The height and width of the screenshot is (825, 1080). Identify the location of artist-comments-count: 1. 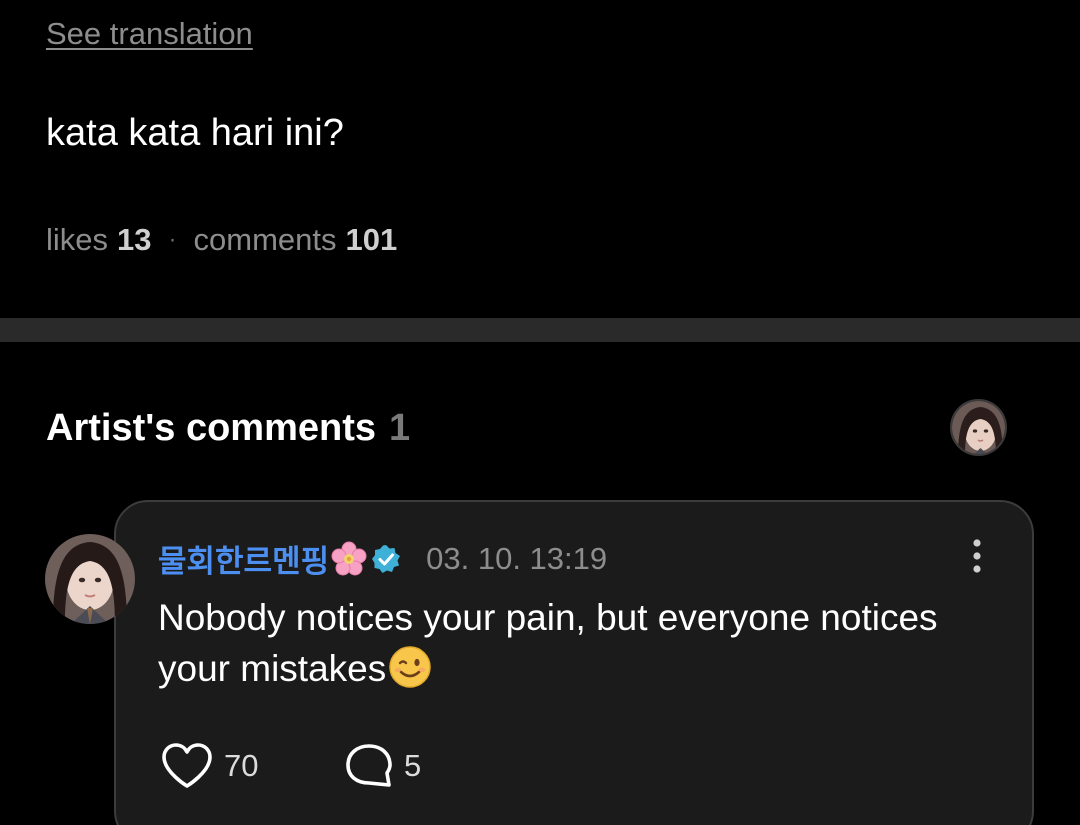
(400, 428).